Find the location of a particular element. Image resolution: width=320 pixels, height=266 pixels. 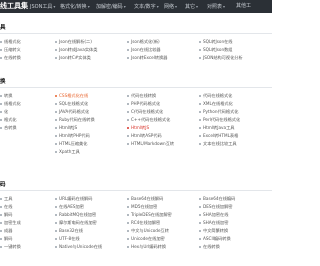

tool-link: 在线 is located at coordinates (21, 206).